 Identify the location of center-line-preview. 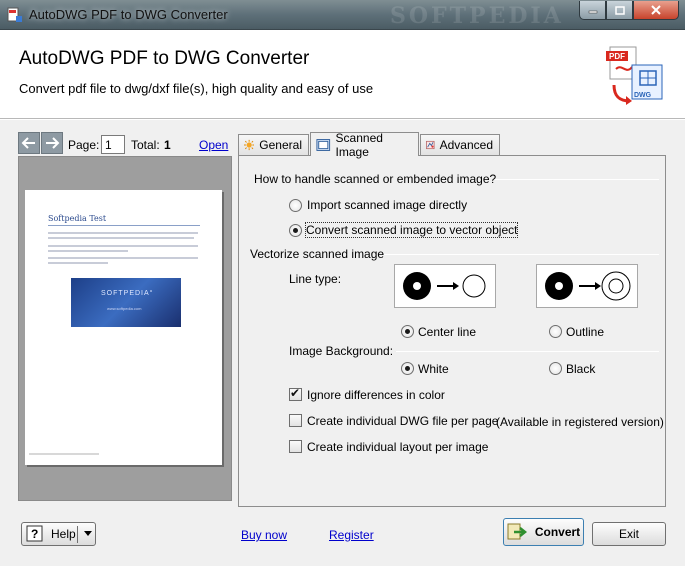
(445, 286).